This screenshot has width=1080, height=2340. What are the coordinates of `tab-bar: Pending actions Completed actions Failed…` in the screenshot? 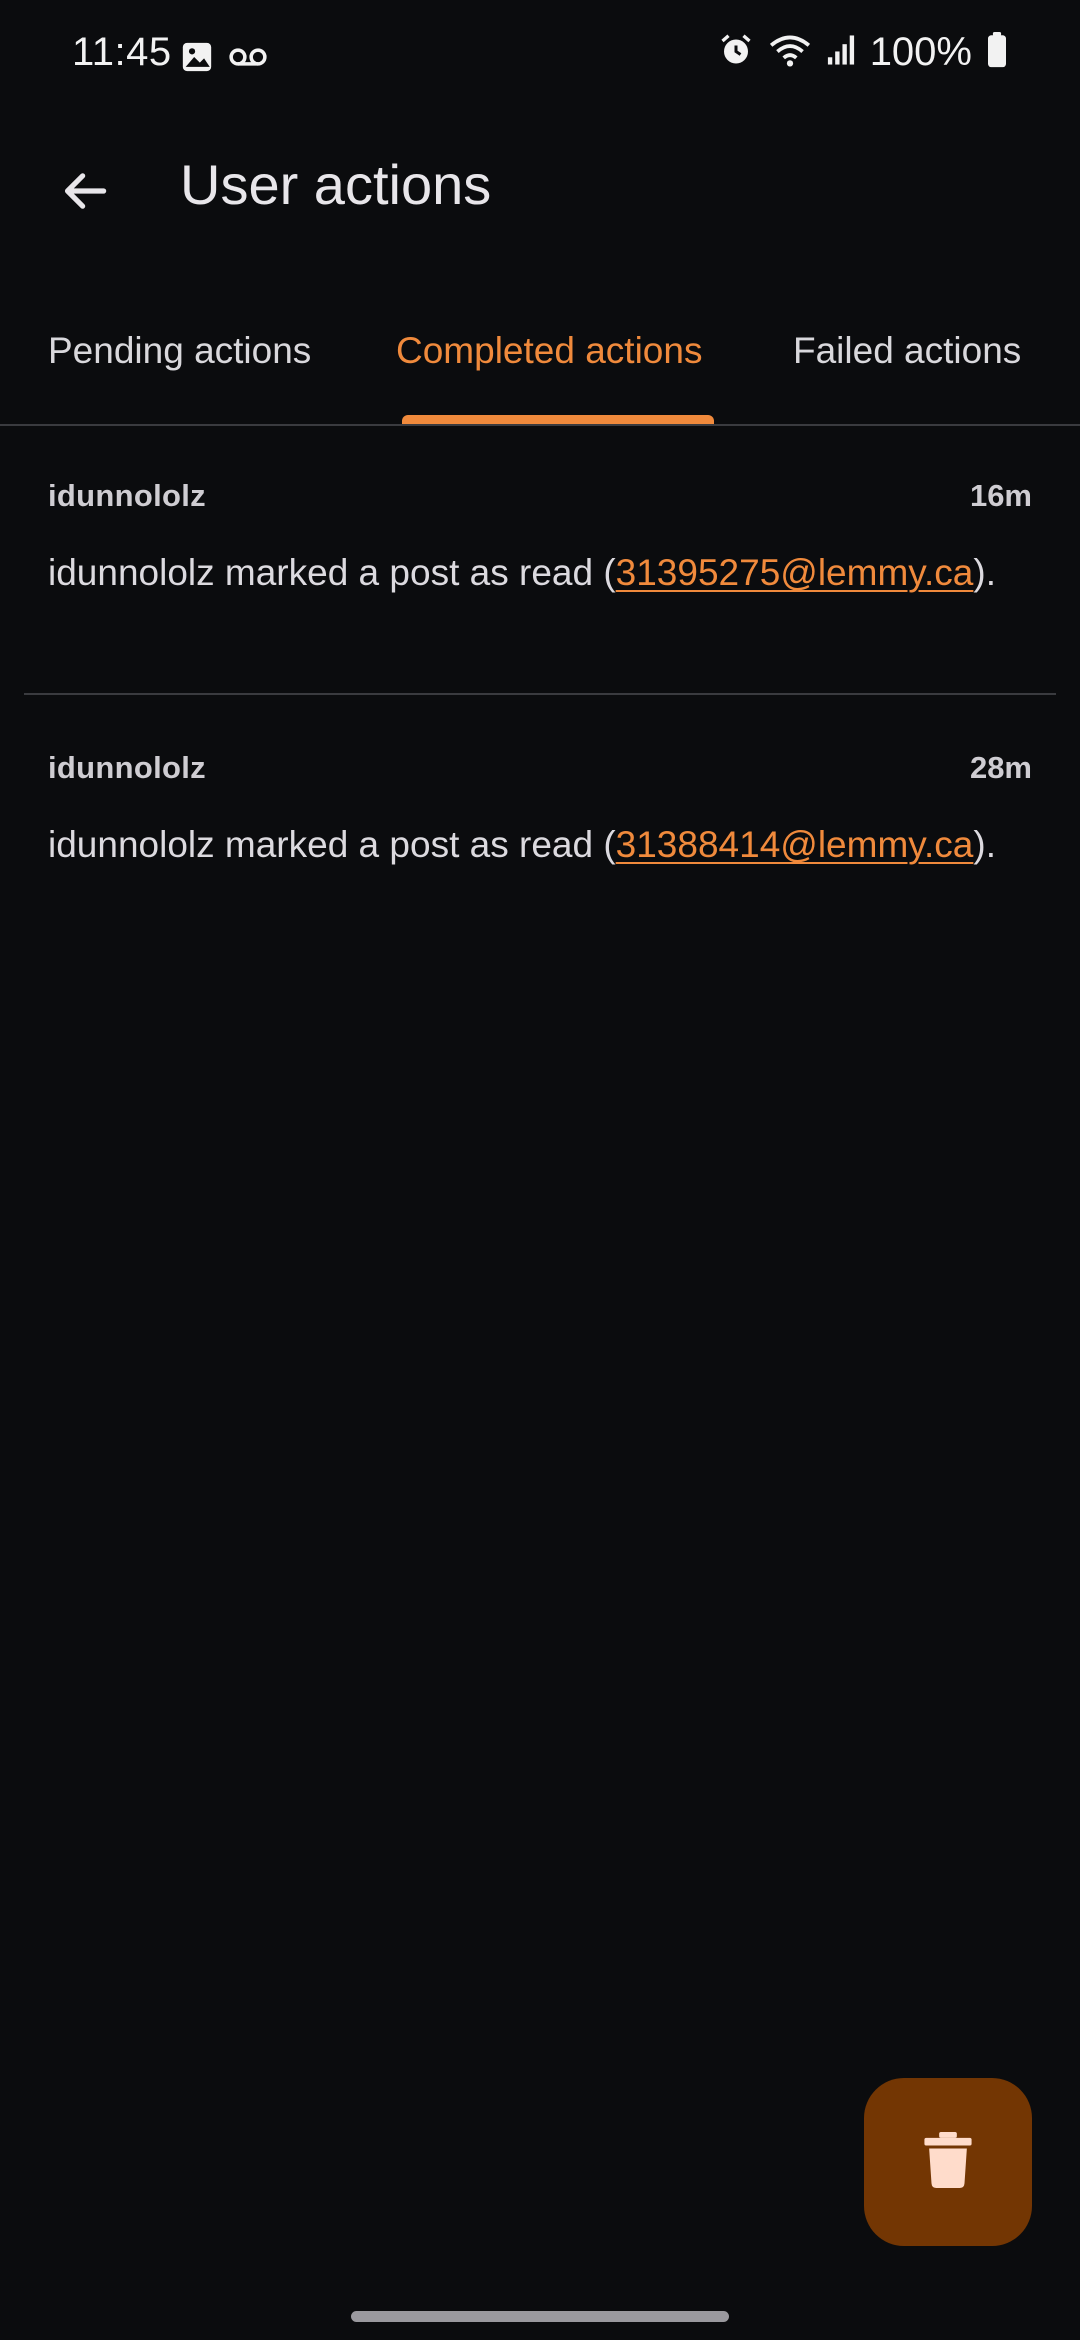 It's located at (540, 363).